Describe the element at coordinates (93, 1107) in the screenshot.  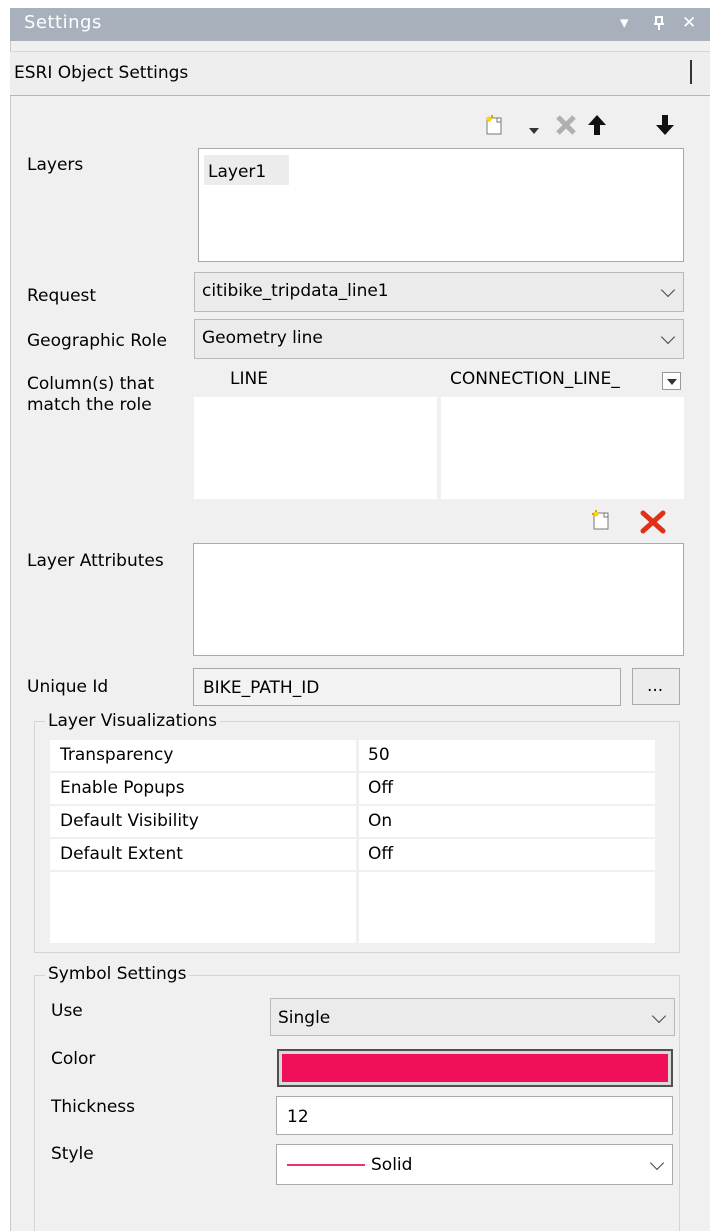
I see `thickness-label: Thickness` at that location.